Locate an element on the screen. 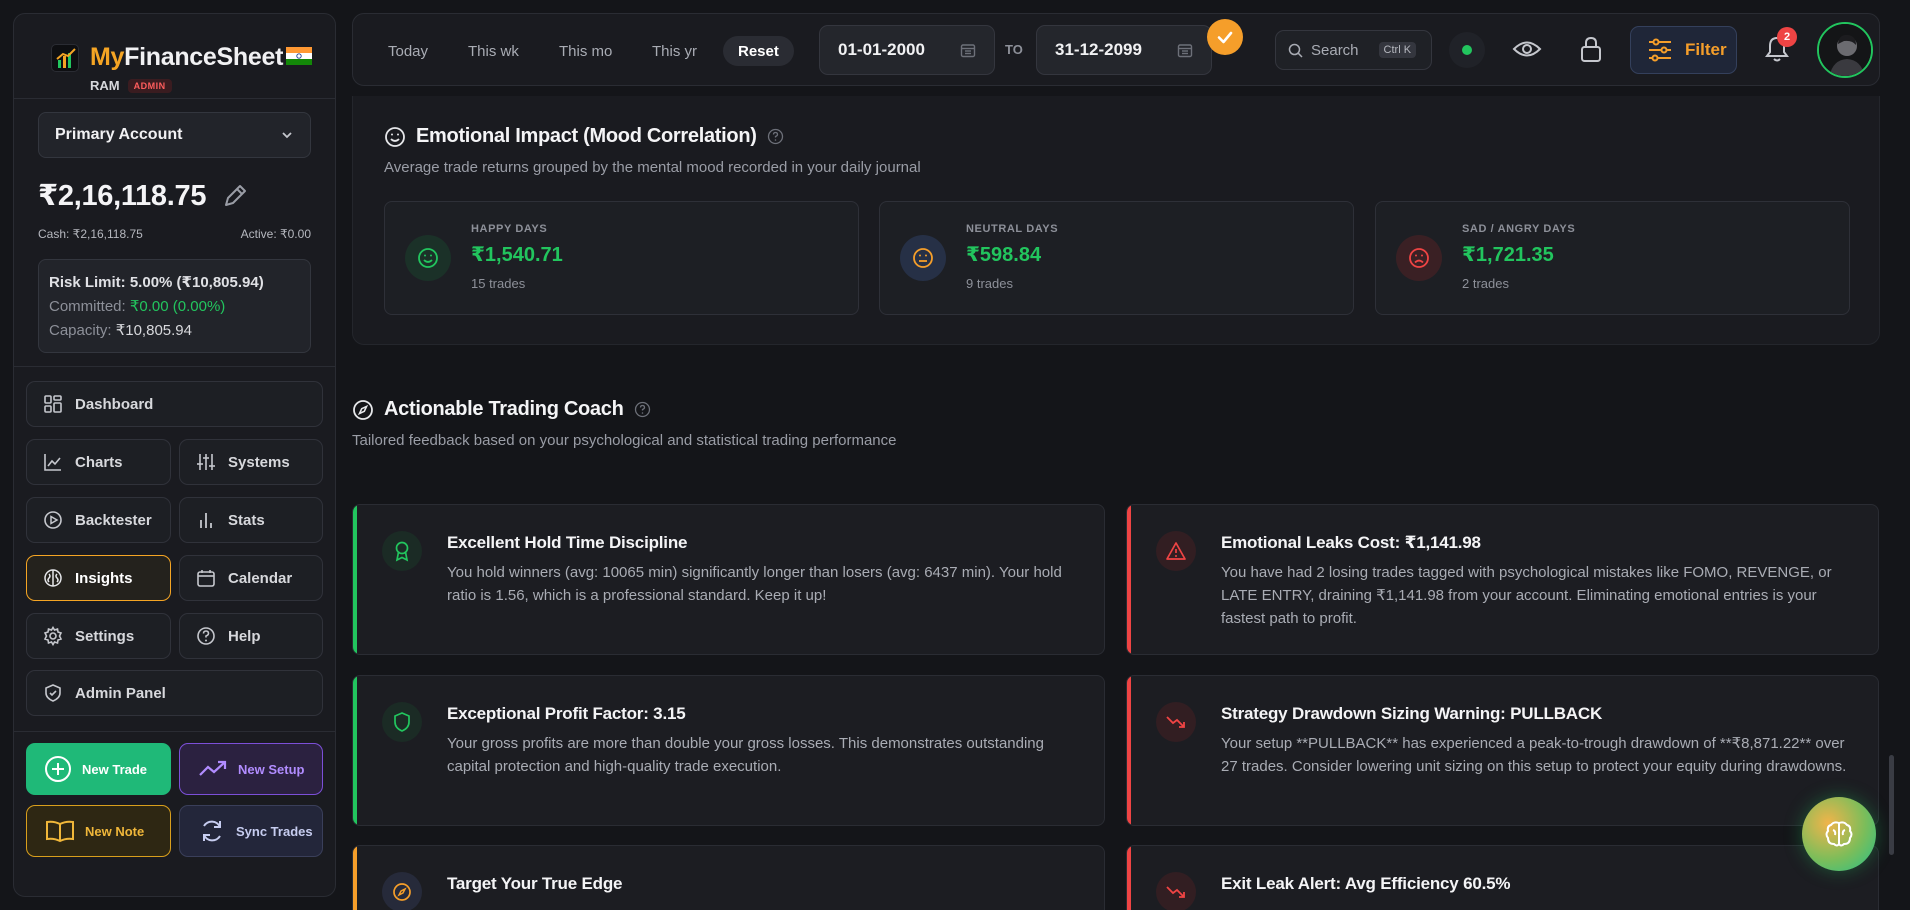  lock-button is located at coordinates (1591, 49).